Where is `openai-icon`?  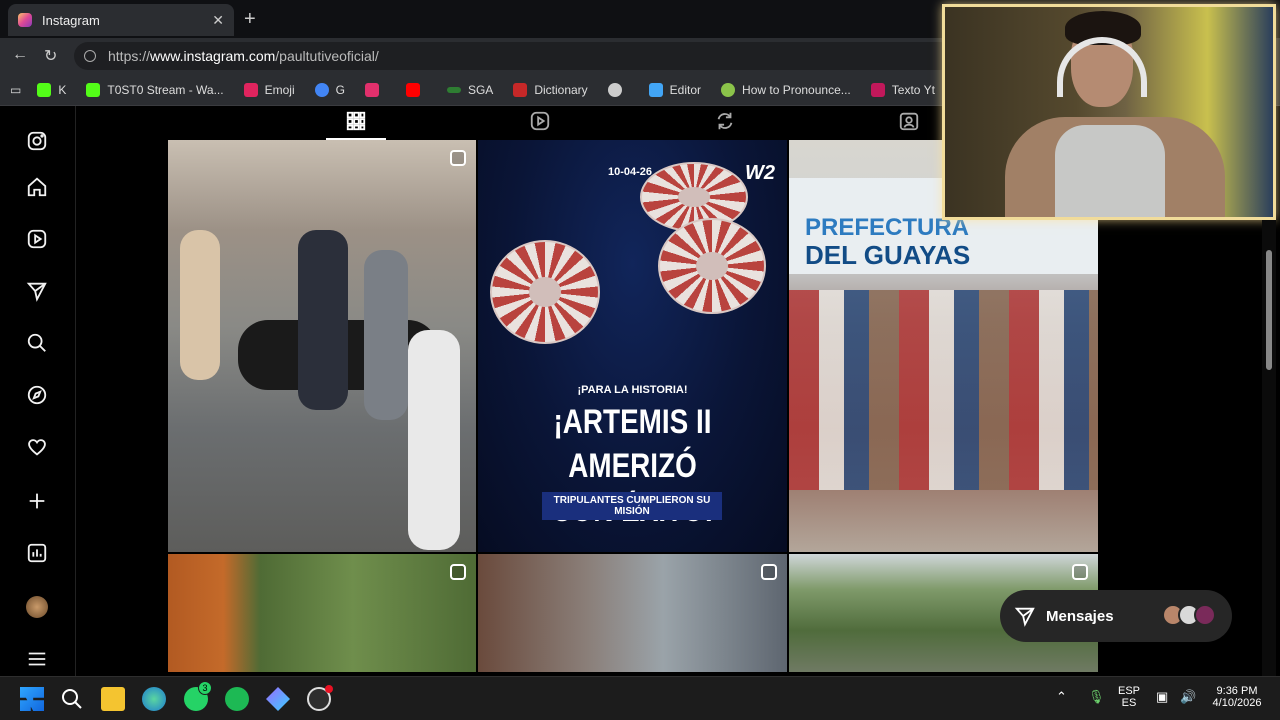 openai-icon is located at coordinates (614, 89).